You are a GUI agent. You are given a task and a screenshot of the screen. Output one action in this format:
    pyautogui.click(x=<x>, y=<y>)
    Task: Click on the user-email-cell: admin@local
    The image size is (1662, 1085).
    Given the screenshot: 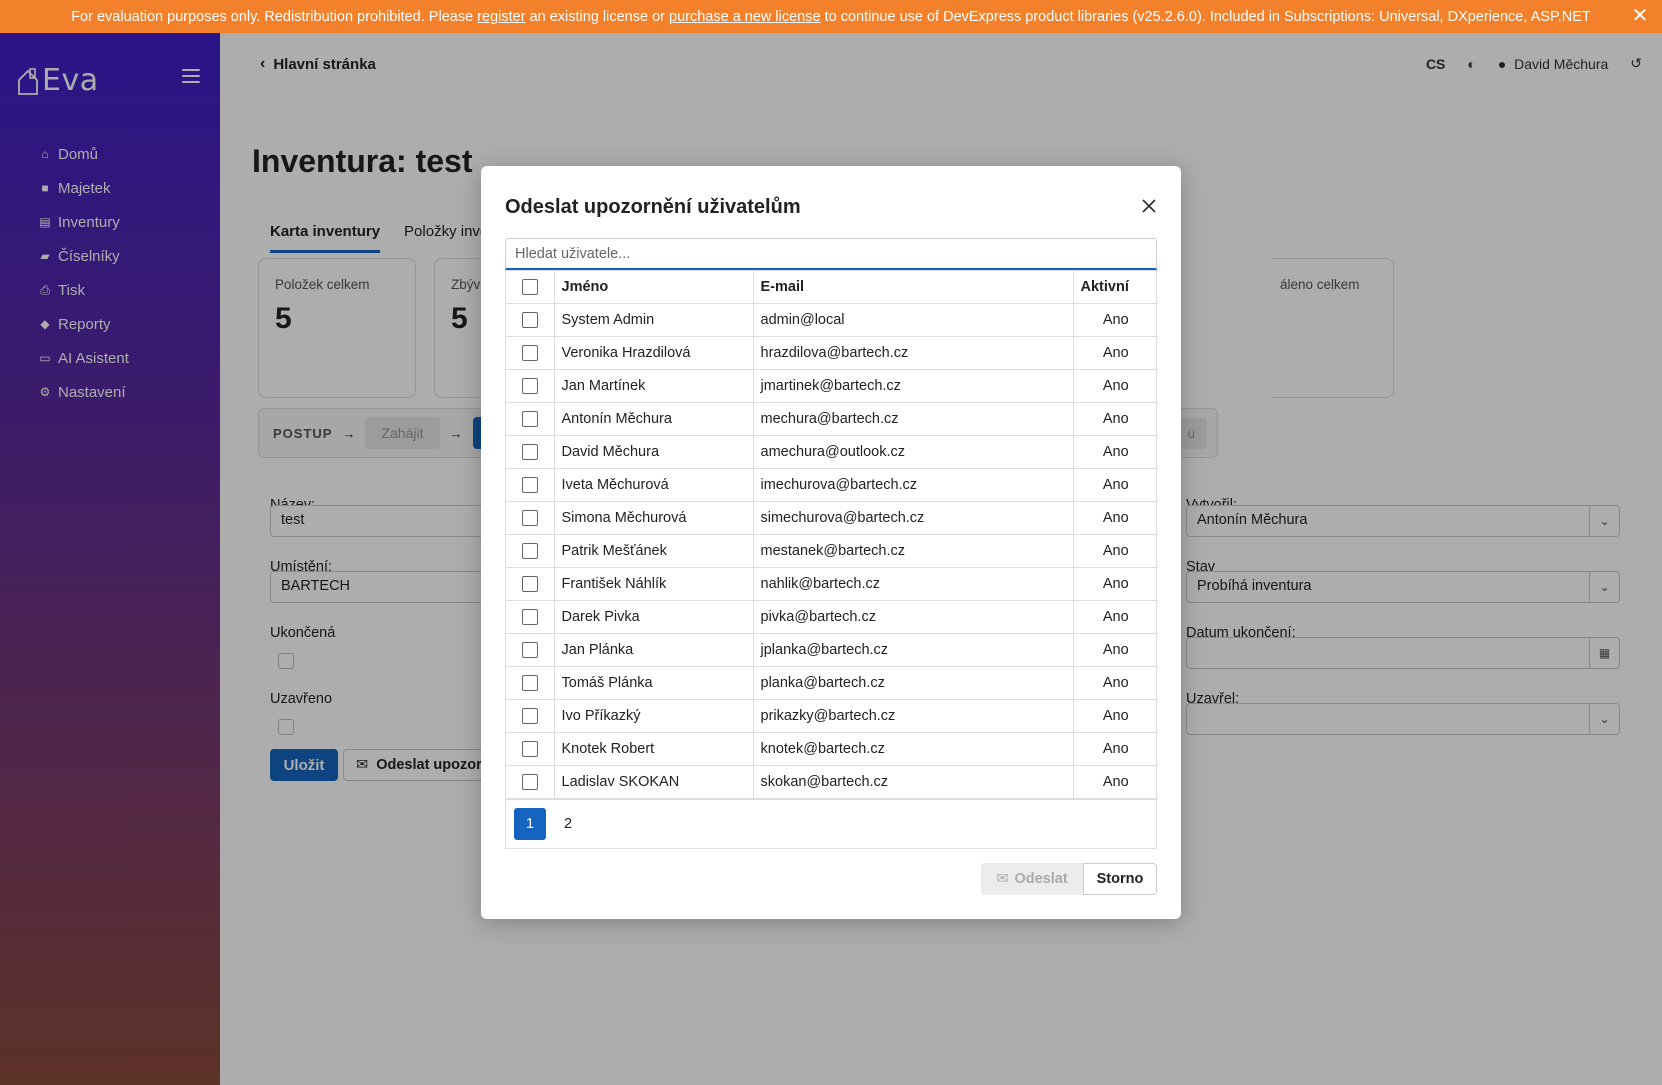 What is the action you would take?
    pyautogui.click(x=913, y=320)
    